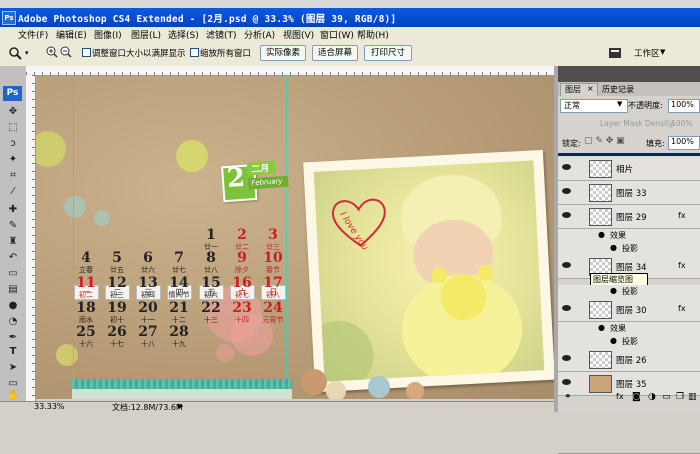  Describe the element at coordinates (594, 106) in the screenshot. I see `blend-mode-select: 正常 ▼` at that location.